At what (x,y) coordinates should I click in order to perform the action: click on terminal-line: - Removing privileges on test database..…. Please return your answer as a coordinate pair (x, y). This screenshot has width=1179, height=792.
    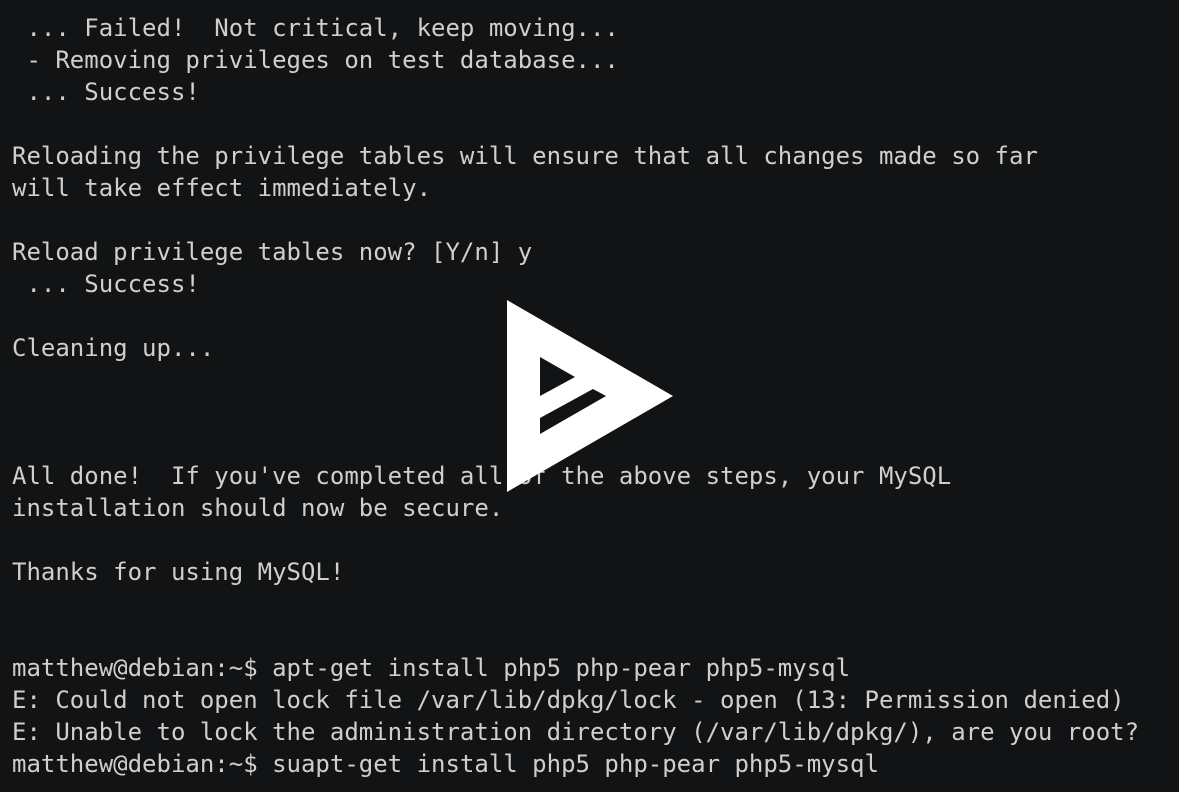
    Looking at the image, I should click on (315, 60).